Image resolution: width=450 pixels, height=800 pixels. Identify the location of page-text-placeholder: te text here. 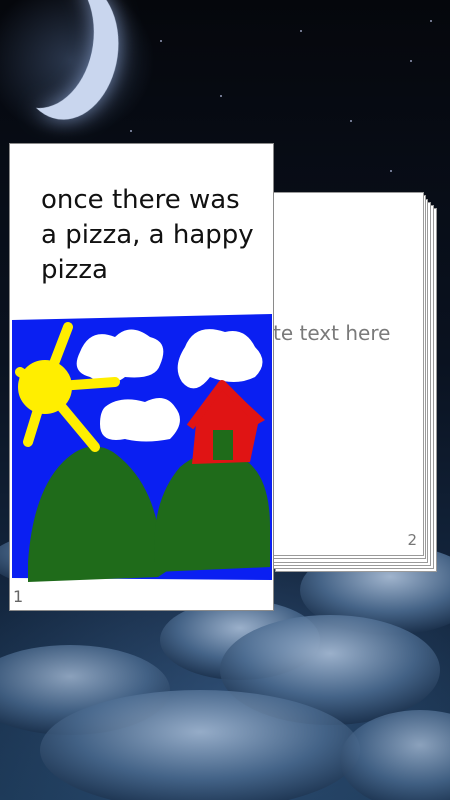
(331, 333).